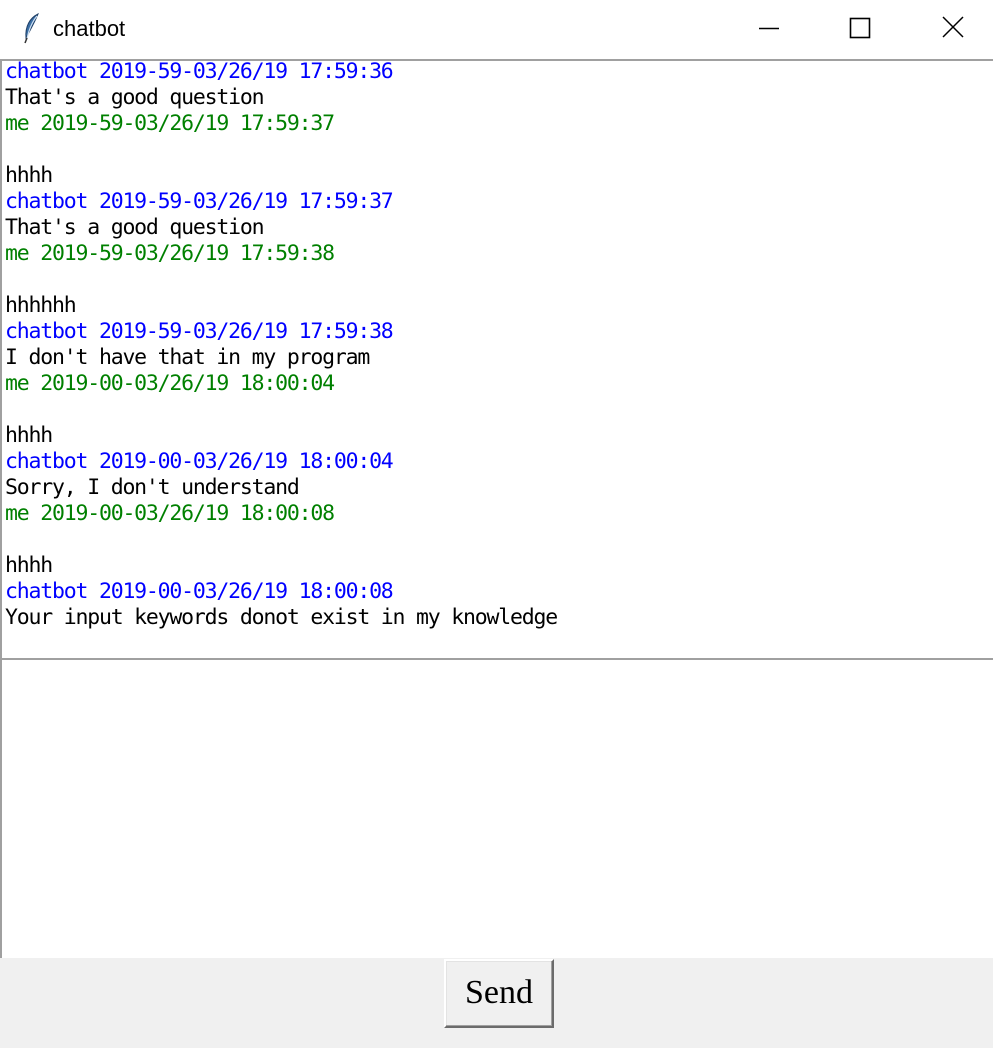  Describe the element at coordinates (41, 305) in the screenshot. I see `message-text: hhhhhh` at that location.